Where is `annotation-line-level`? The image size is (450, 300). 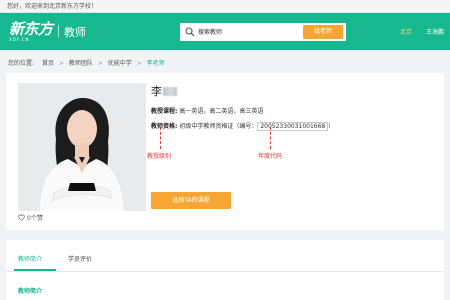
annotation-line-level is located at coordinates (160, 138).